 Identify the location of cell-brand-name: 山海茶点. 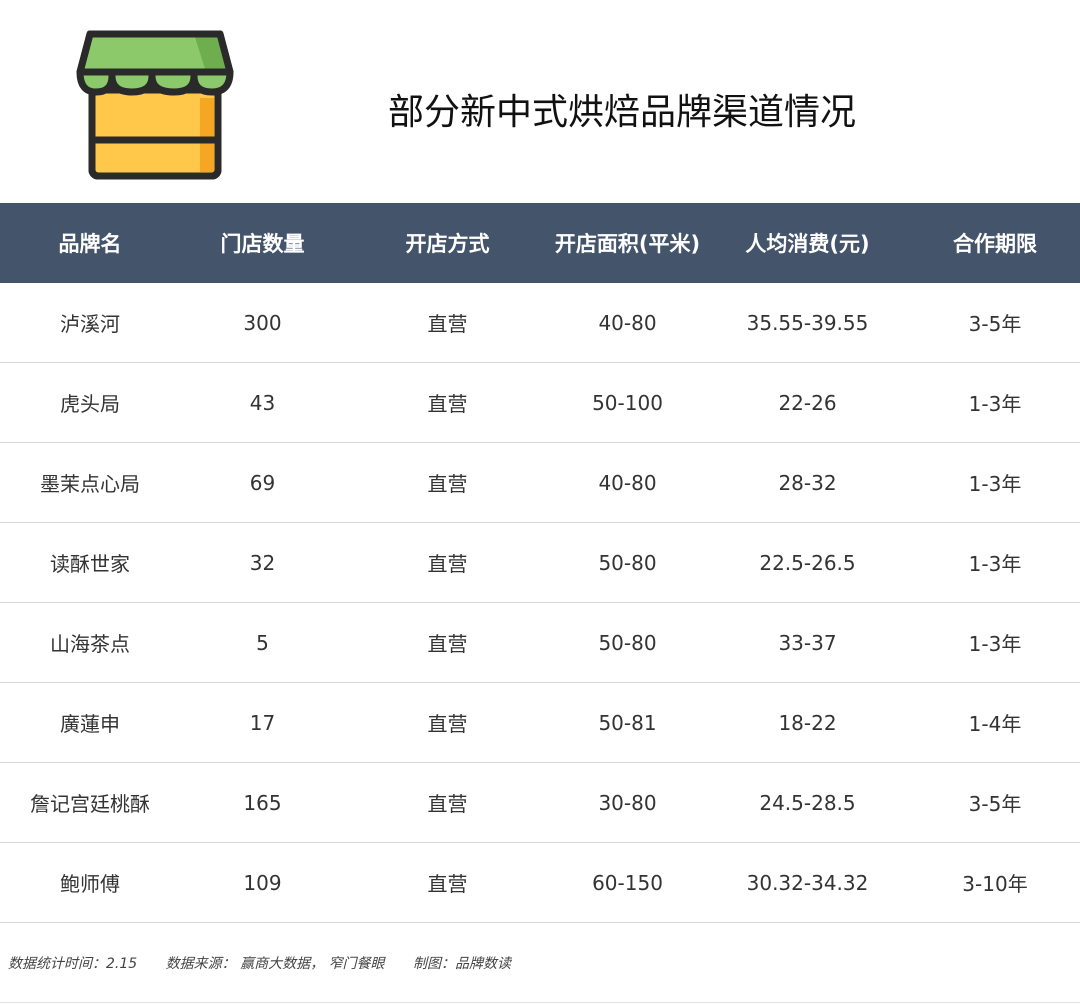
(90, 642).